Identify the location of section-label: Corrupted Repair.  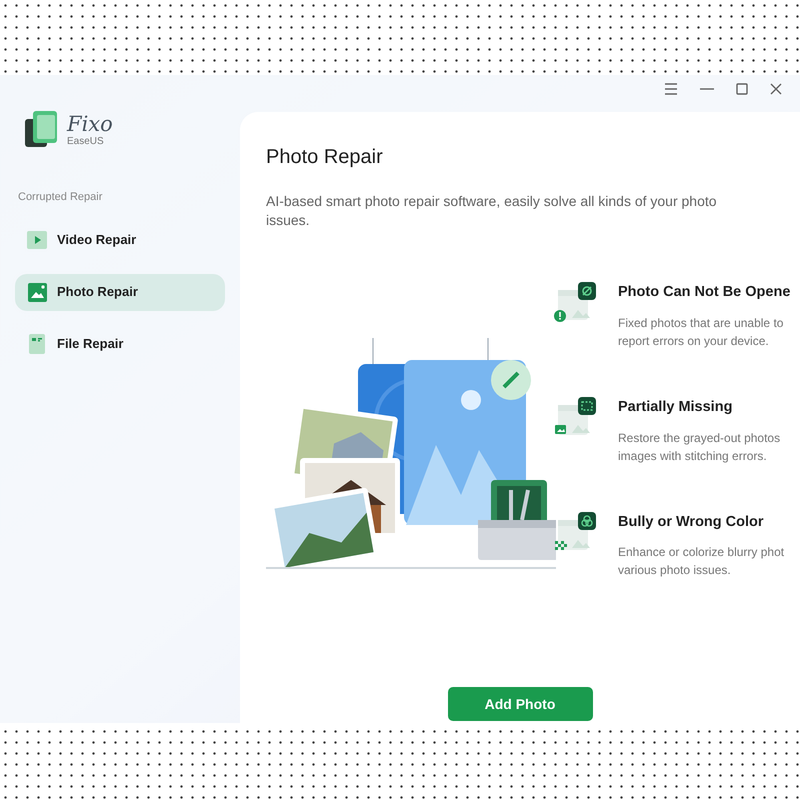
(61, 197).